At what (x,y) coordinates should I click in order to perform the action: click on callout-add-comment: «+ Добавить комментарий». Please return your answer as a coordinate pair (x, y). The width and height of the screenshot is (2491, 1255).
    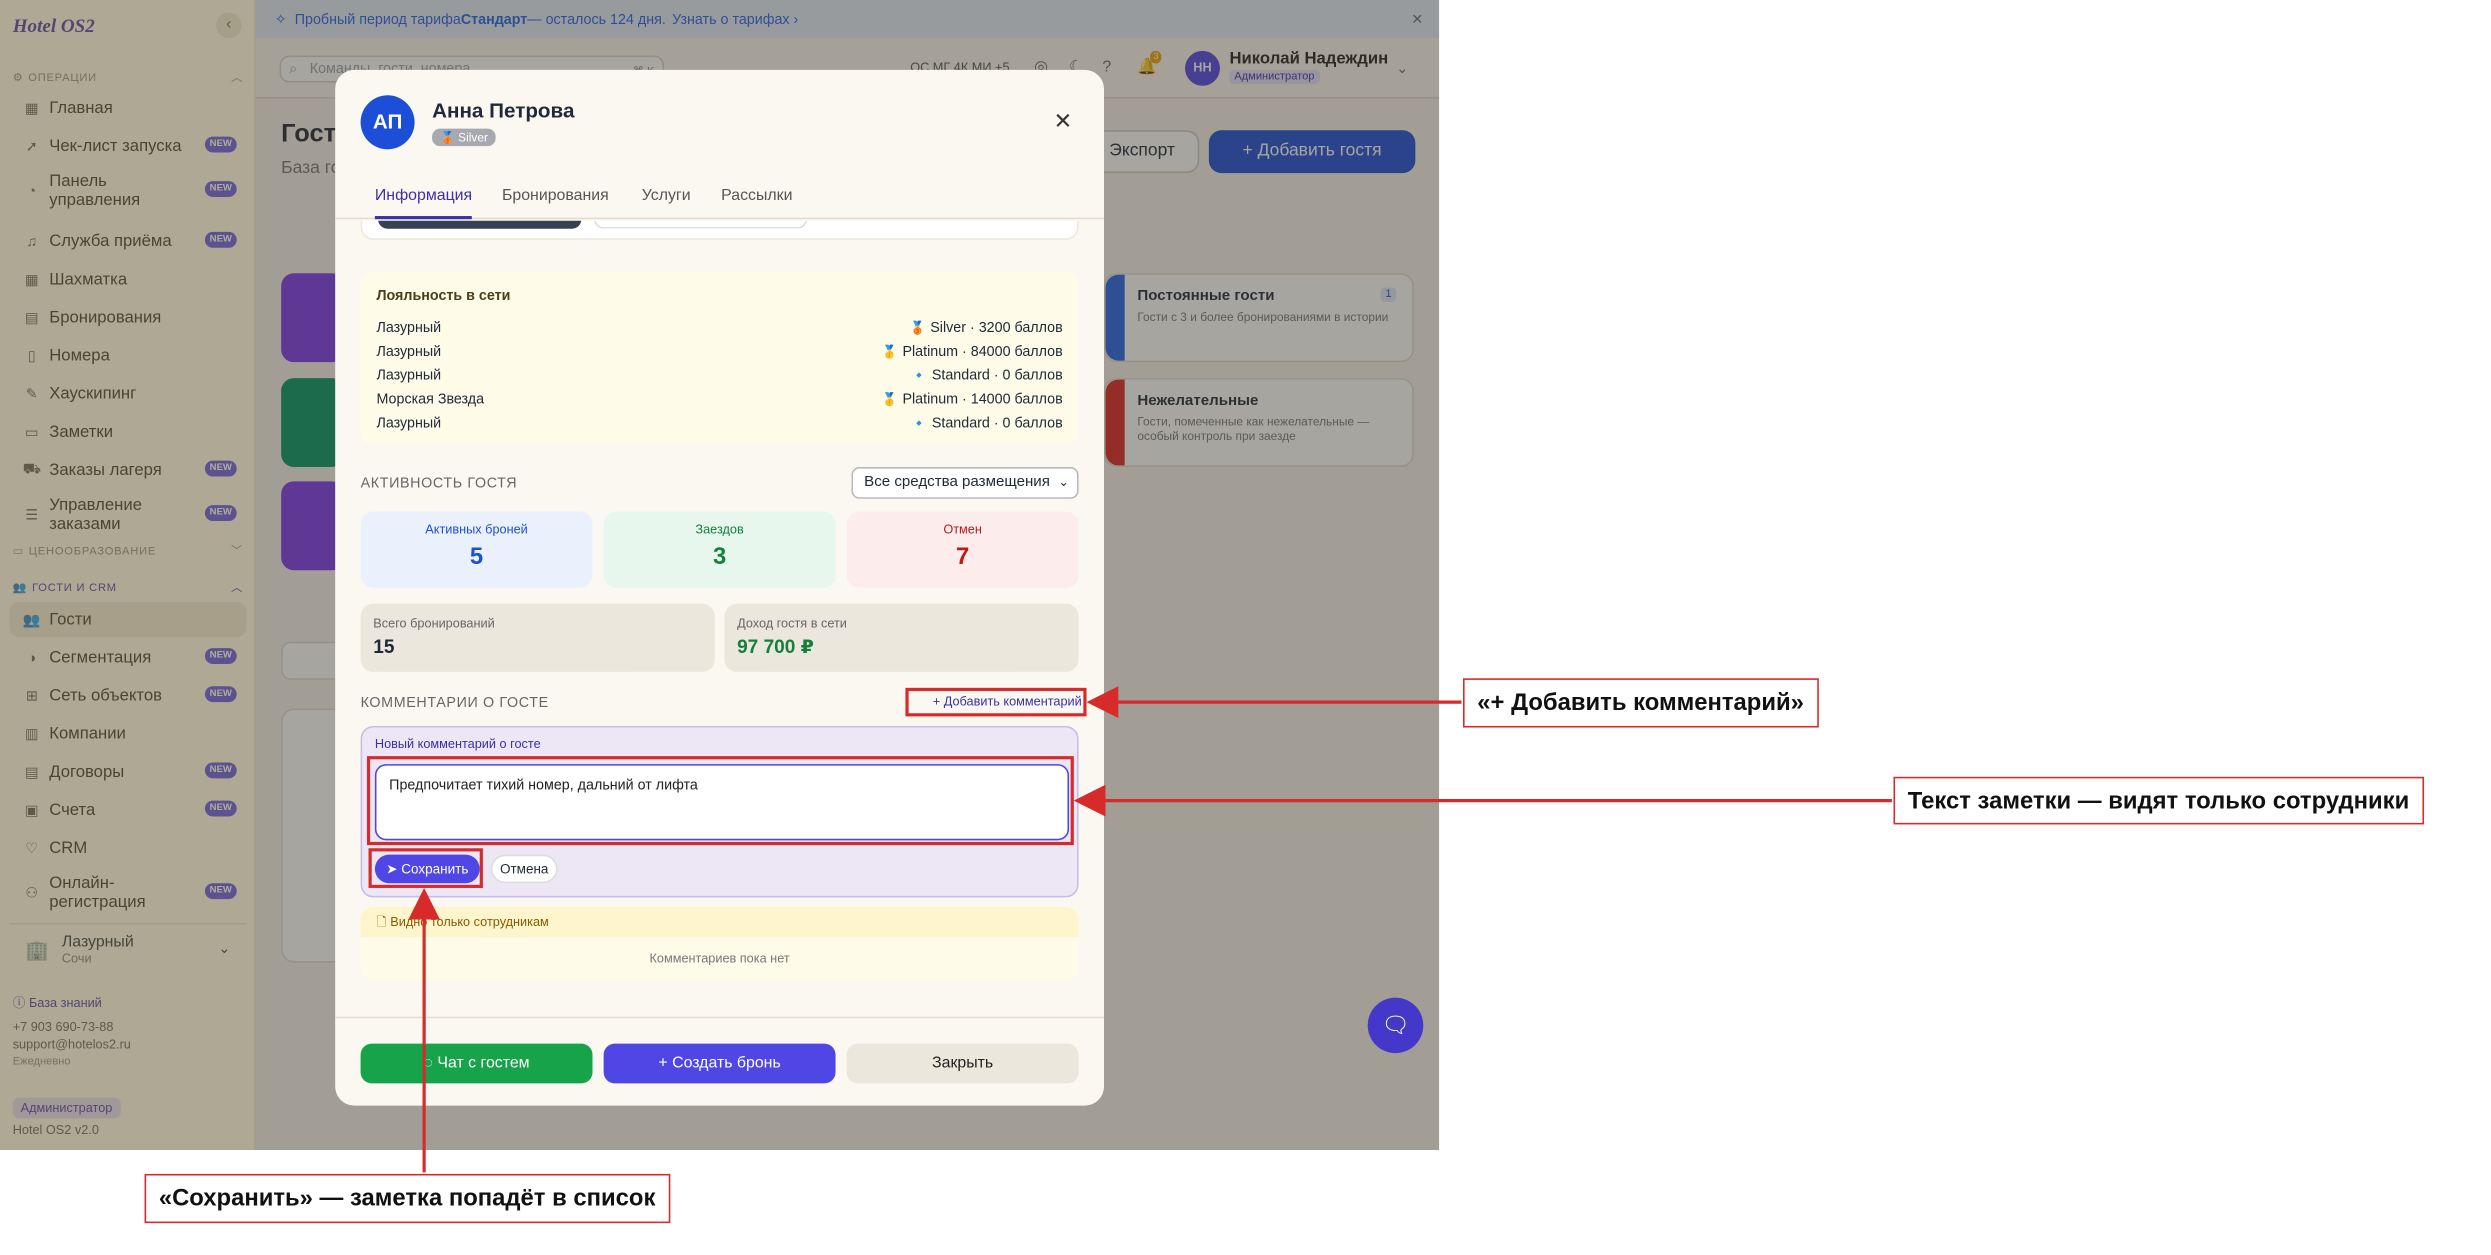
    Looking at the image, I should click on (1641, 703).